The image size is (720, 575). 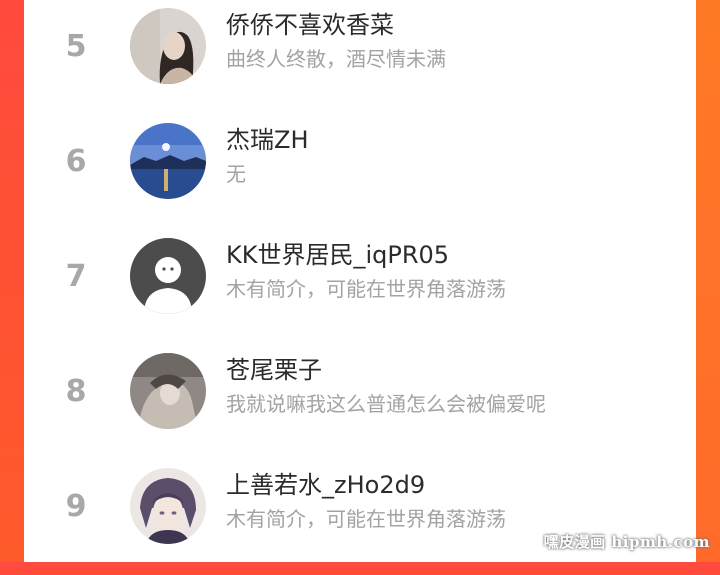 I want to click on rank-number: 9, so click(x=76, y=506).